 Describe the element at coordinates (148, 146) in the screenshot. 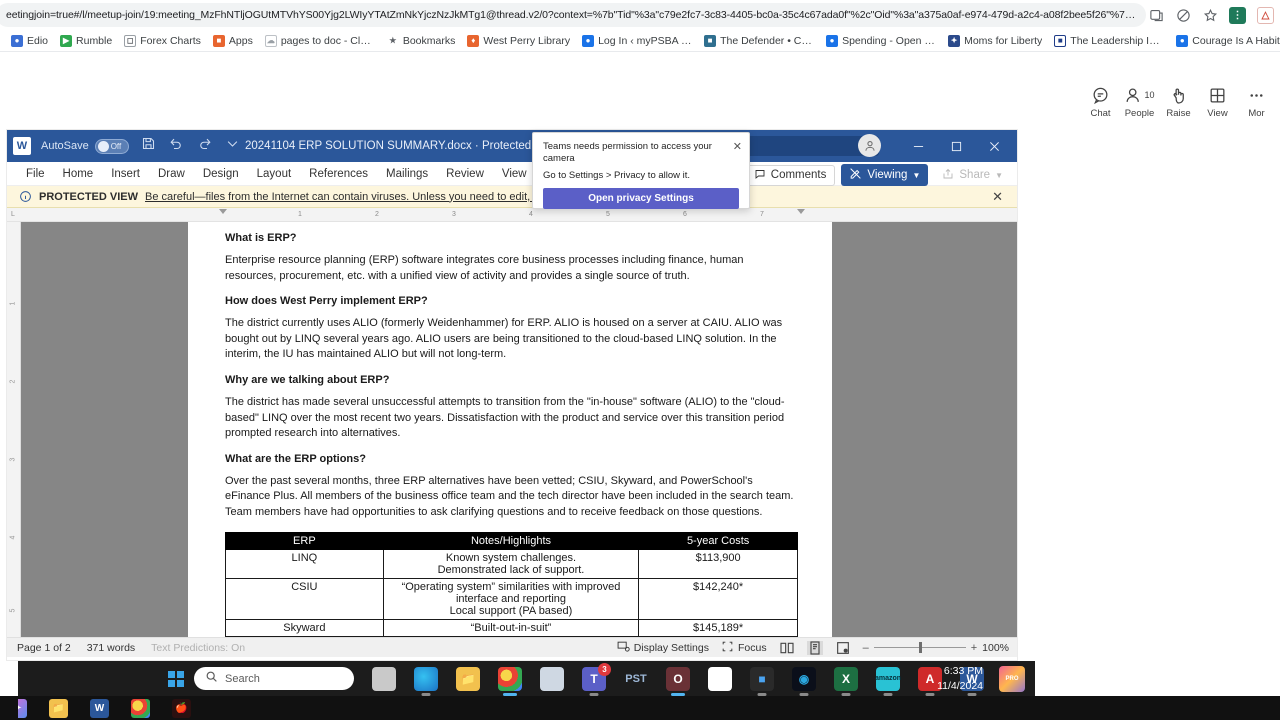

I see `save-icon` at that location.